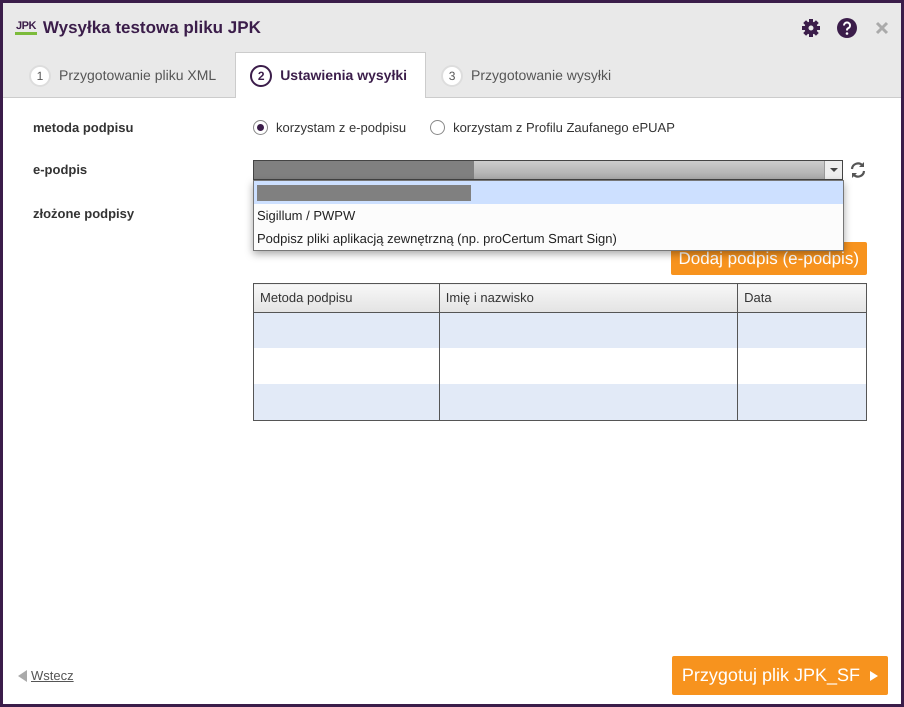 This screenshot has width=904, height=707. What do you see at coordinates (329, 128) in the screenshot?
I see `radio-option: korzystam z e-podpisu` at bounding box center [329, 128].